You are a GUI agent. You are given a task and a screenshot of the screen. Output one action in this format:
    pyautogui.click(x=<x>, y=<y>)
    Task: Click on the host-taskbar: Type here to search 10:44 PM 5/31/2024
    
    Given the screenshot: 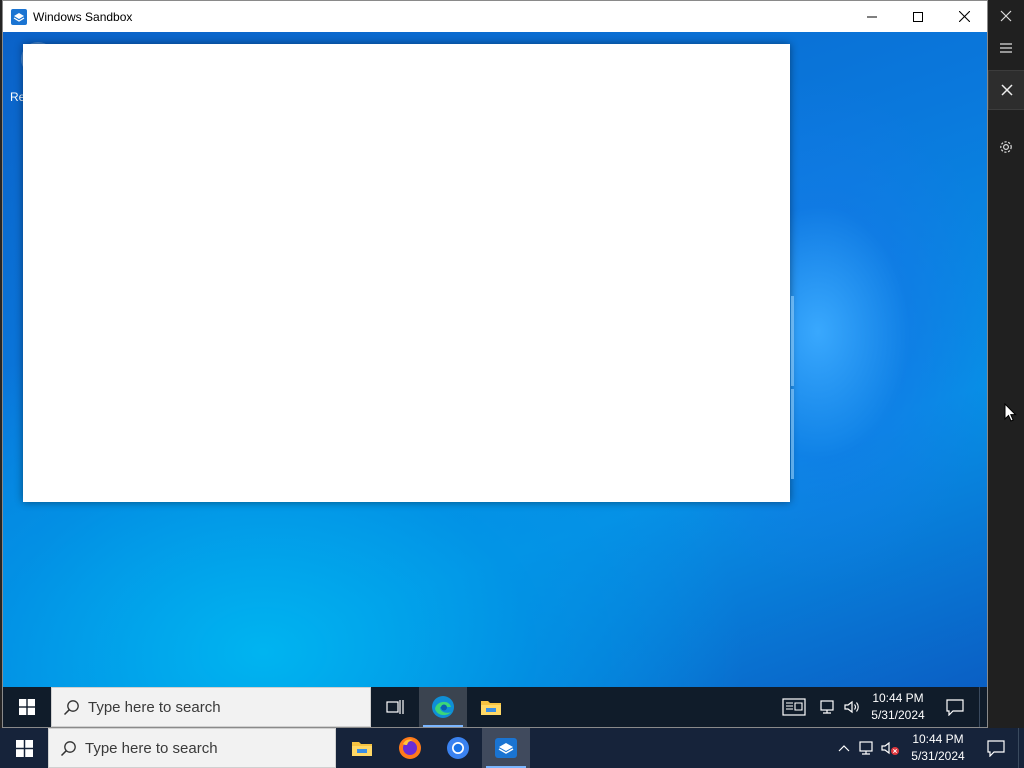 What is the action you would take?
    pyautogui.click(x=512, y=748)
    